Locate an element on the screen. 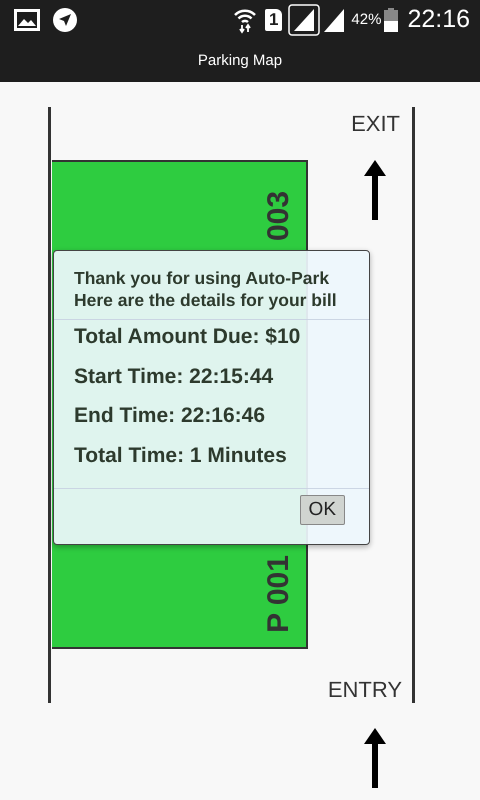 The width and height of the screenshot is (480, 800). dialog-message: Thank you for using Auto-Park is located at coordinates (202, 278).